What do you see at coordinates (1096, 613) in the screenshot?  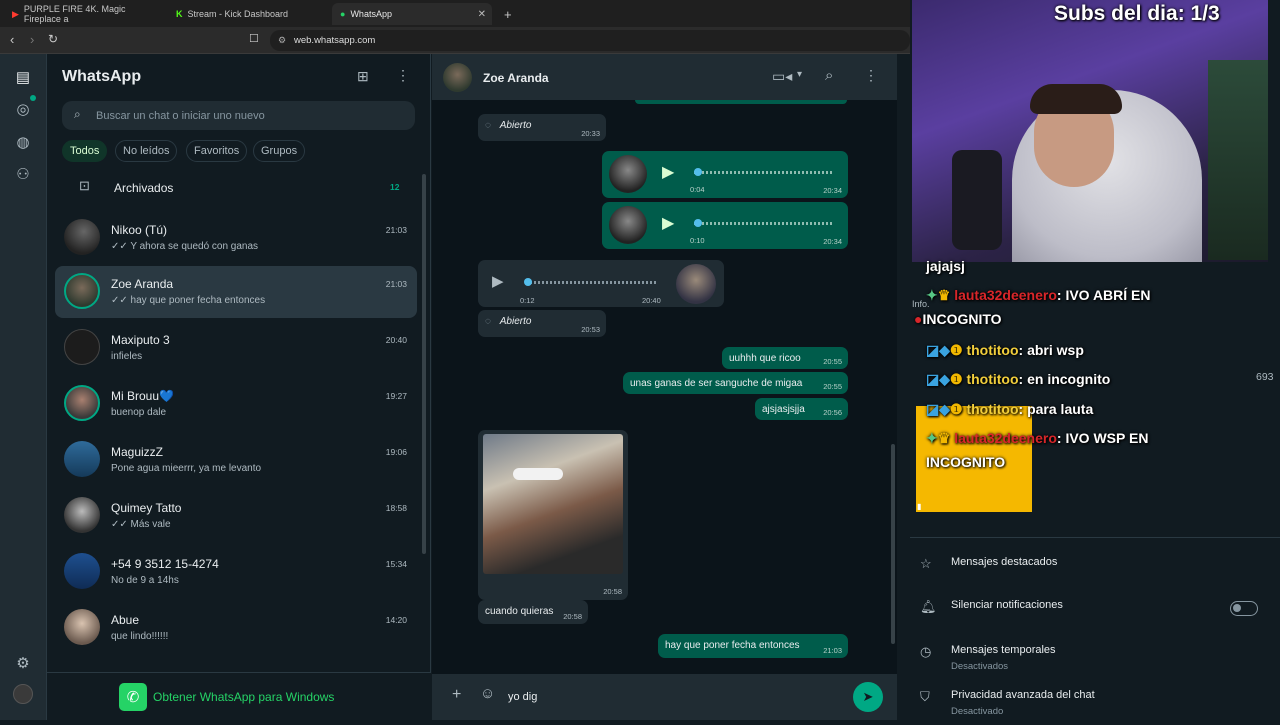 I see `mute-notifications-row: 🔔︎ Silenciar notificaciones` at bounding box center [1096, 613].